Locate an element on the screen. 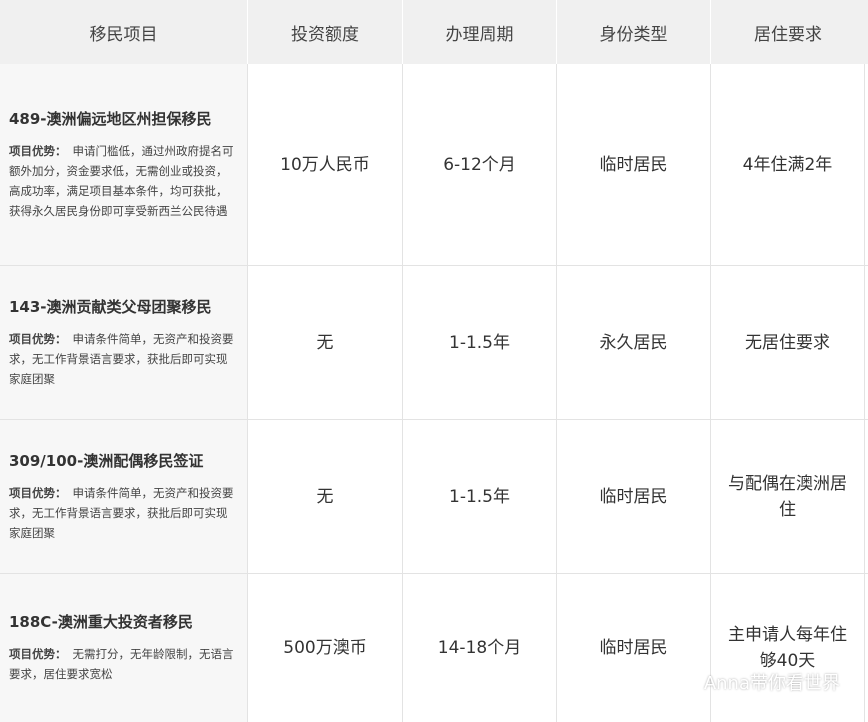 The image size is (868, 722). status-cell: 永久居民 is located at coordinates (634, 342).